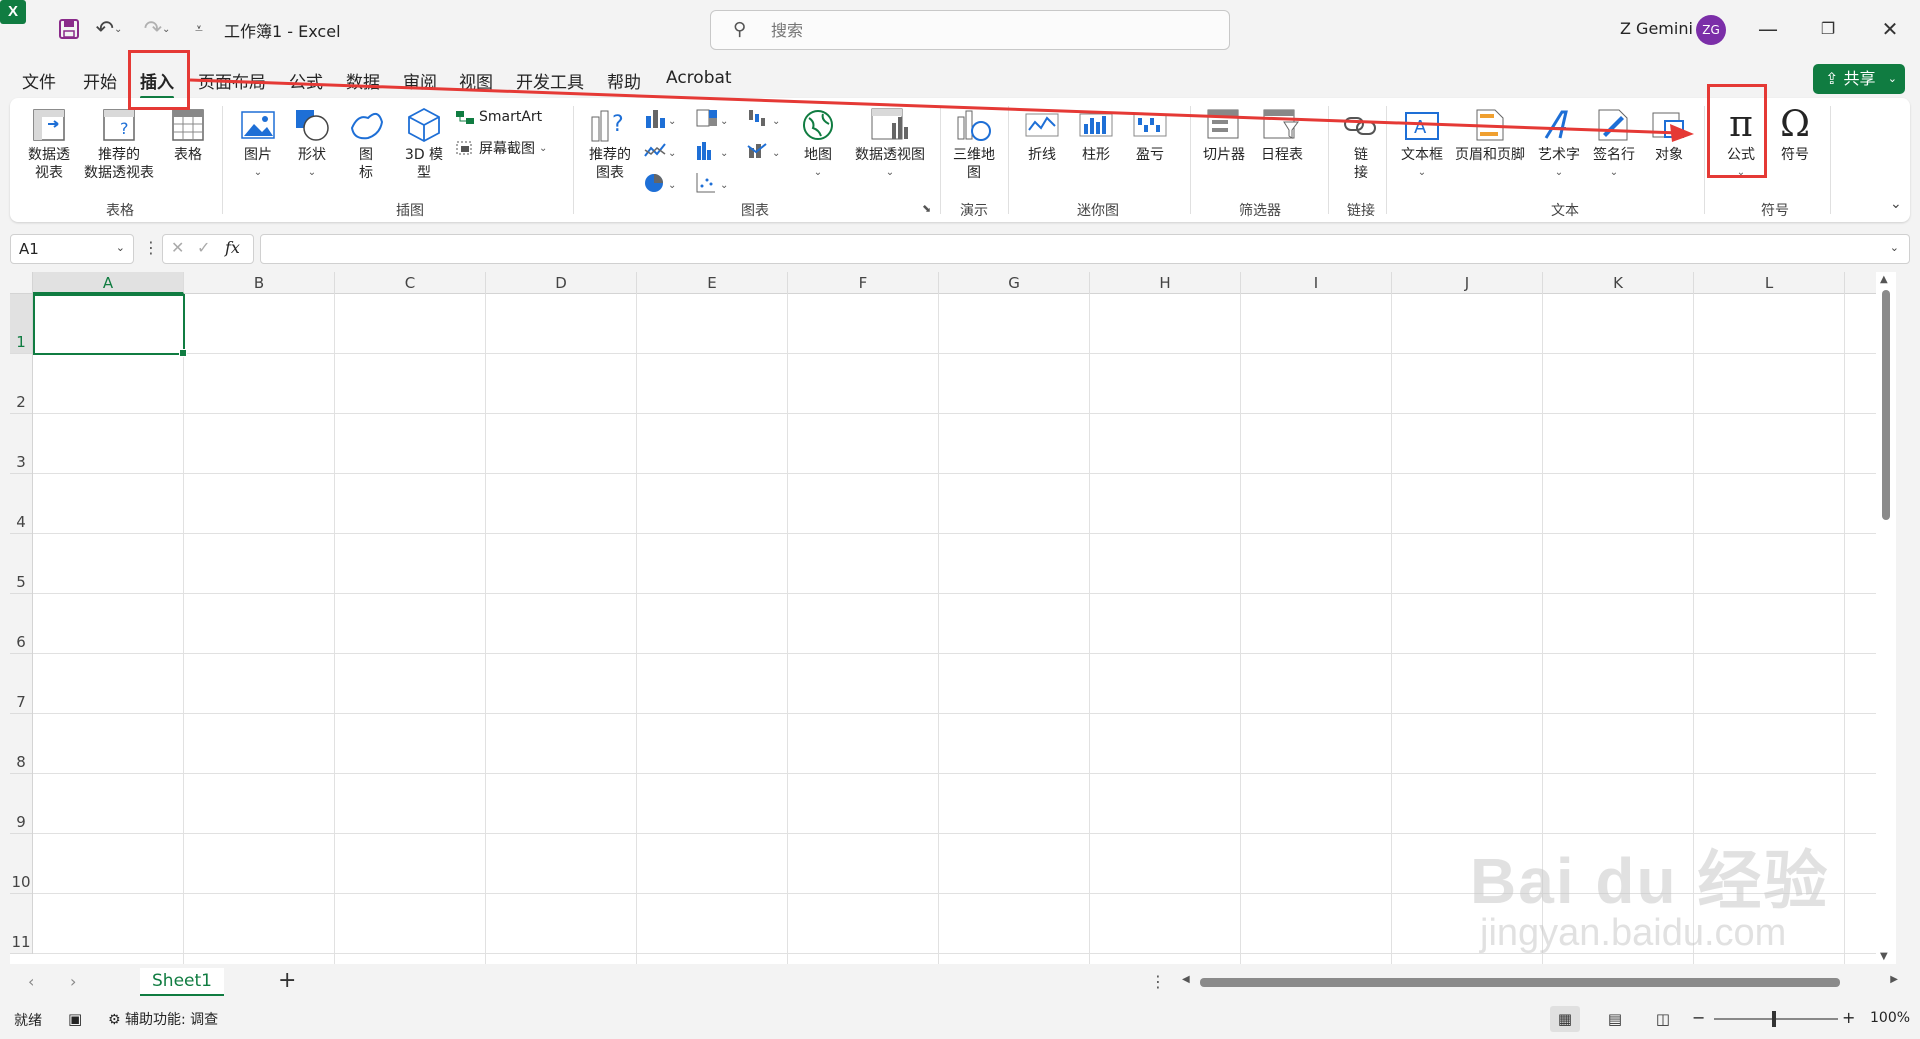 The height and width of the screenshot is (1039, 1920). I want to click on customize-qat-icon: ⩡, so click(199, 29).